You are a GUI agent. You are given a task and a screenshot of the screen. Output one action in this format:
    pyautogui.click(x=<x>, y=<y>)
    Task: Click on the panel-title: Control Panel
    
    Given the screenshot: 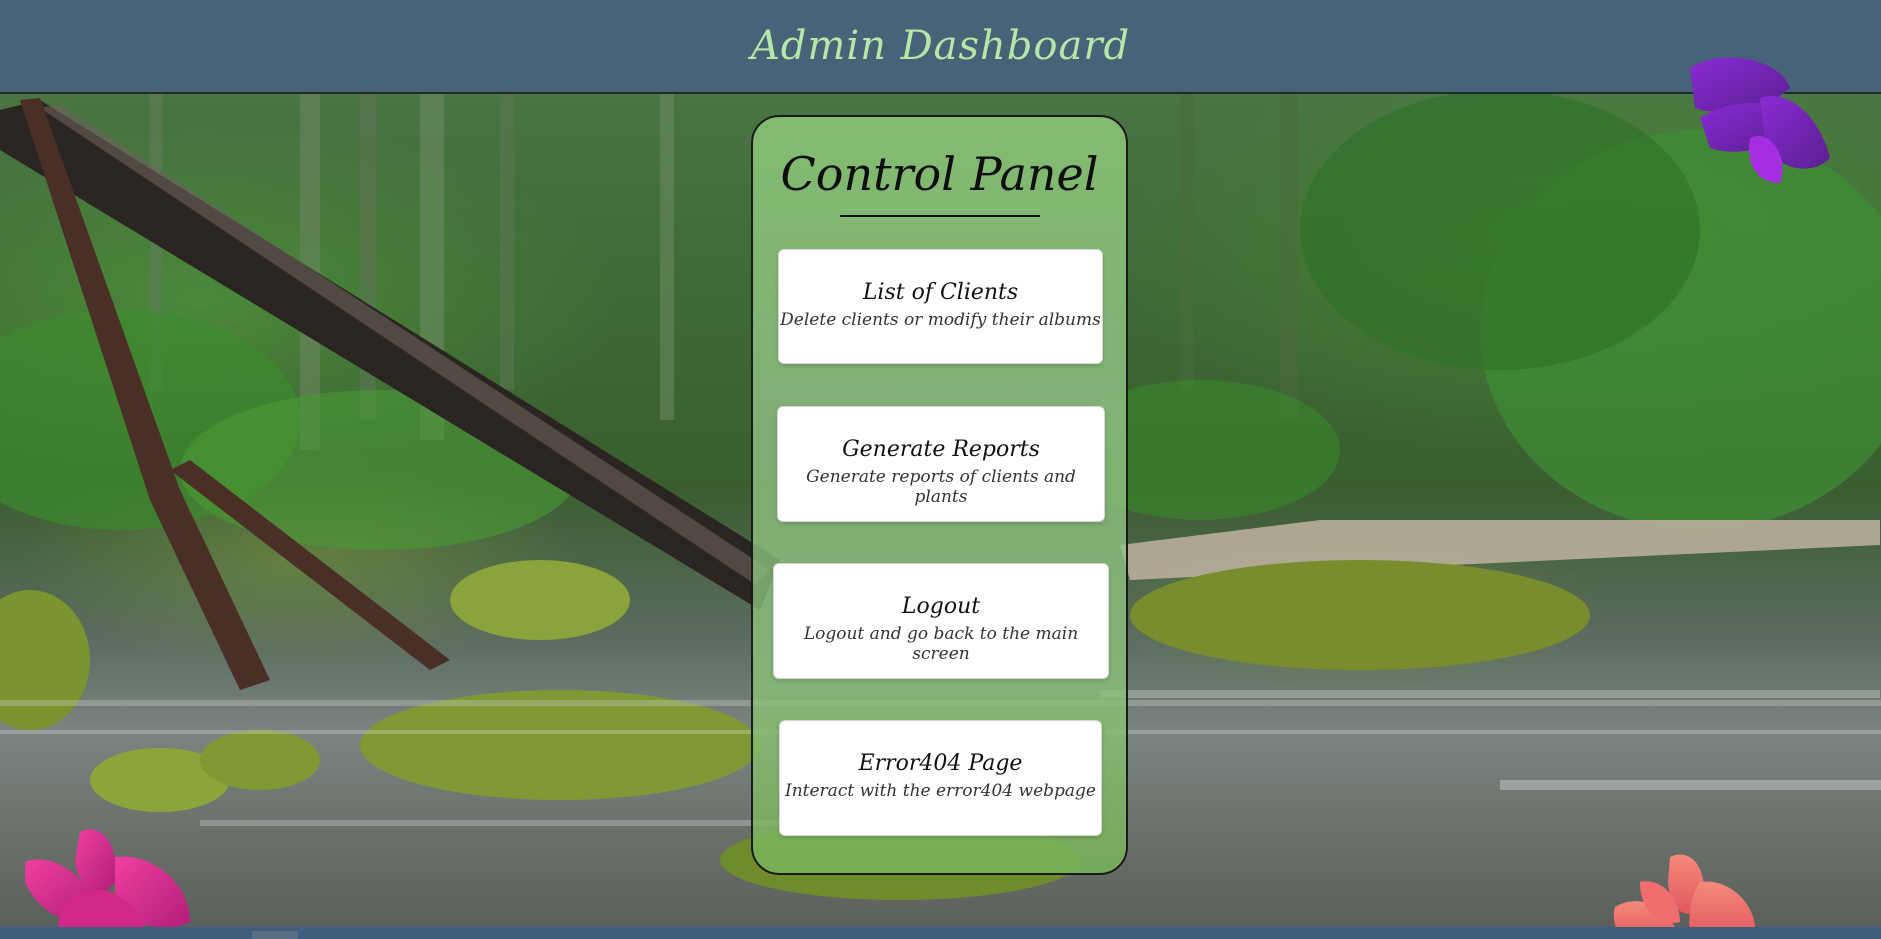 What is the action you would take?
    pyautogui.click(x=939, y=174)
    